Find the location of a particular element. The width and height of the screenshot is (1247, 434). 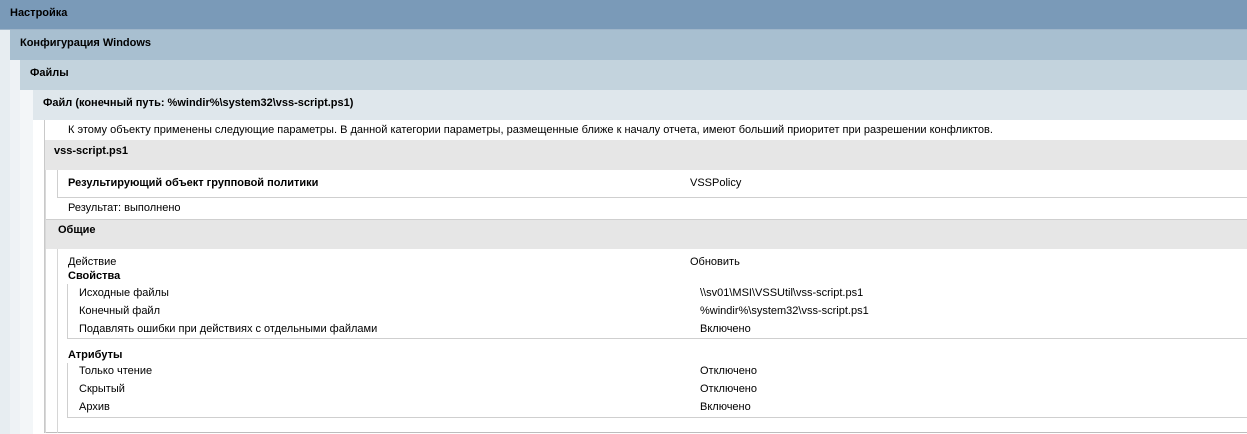

property-value-suppress: Включено is located at coordinates (725, 329).